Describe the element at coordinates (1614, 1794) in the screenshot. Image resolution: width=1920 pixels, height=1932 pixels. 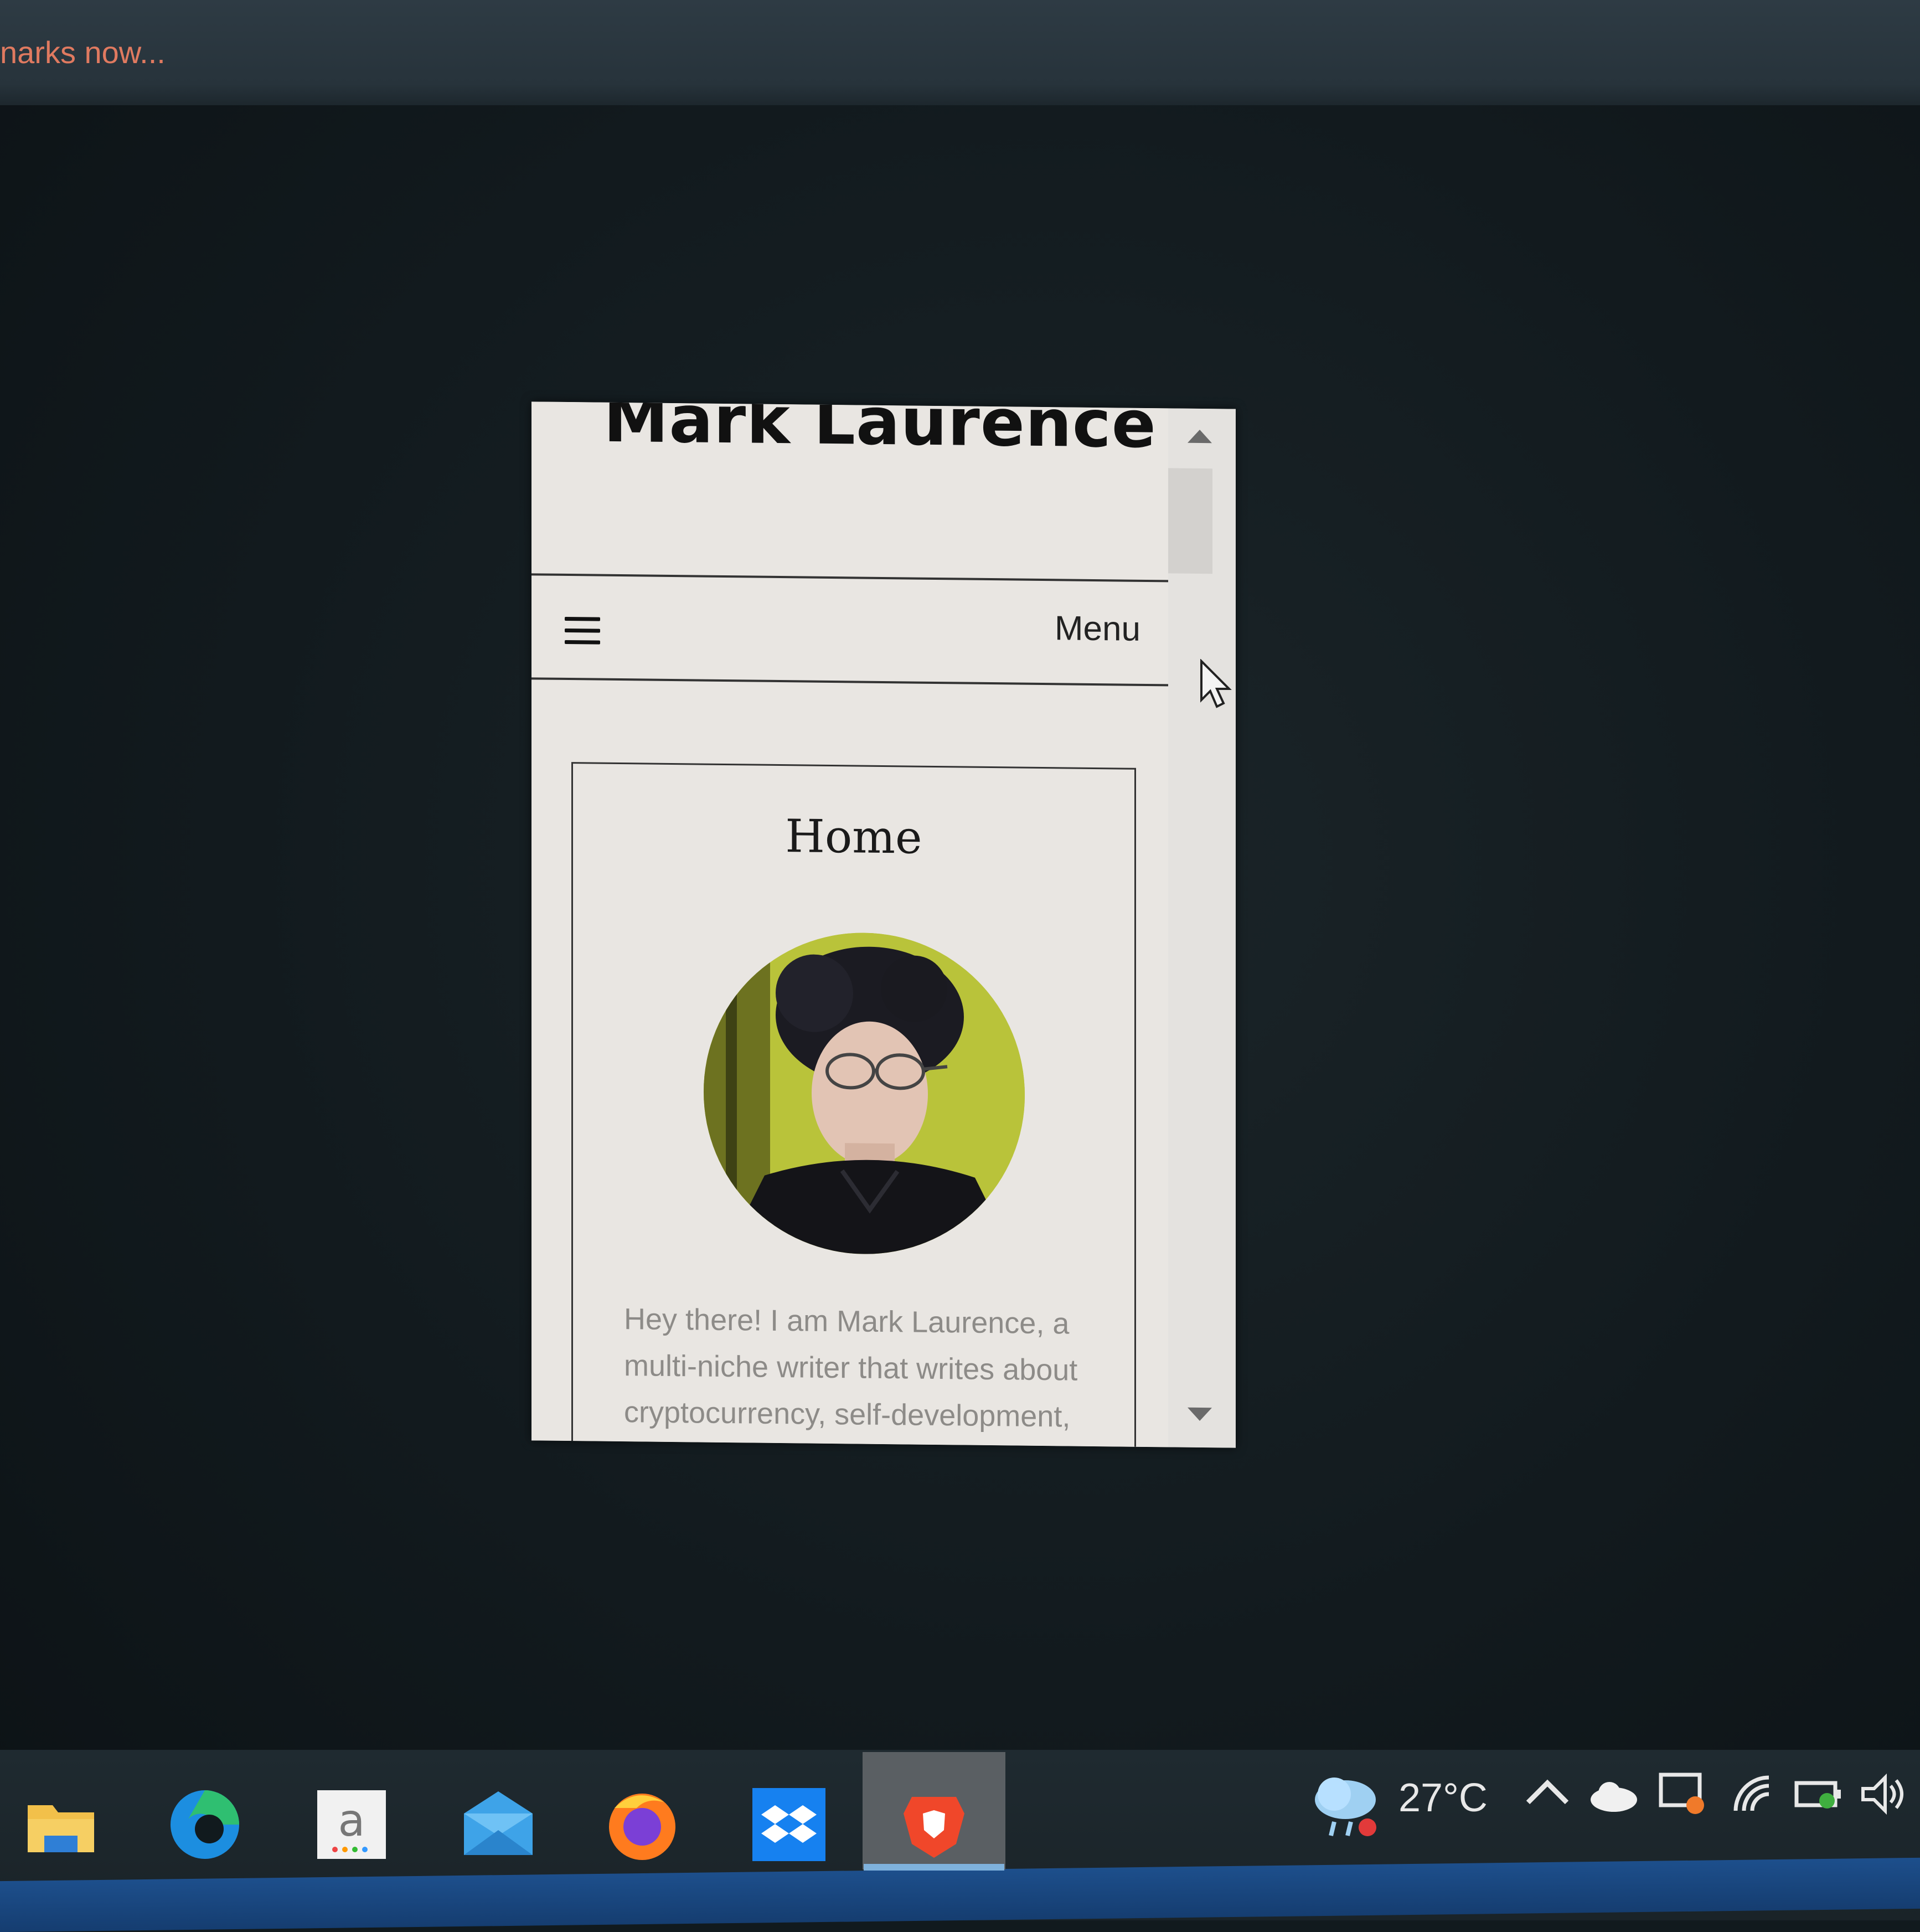
I see `onedrive-cloud-icon` at that location.